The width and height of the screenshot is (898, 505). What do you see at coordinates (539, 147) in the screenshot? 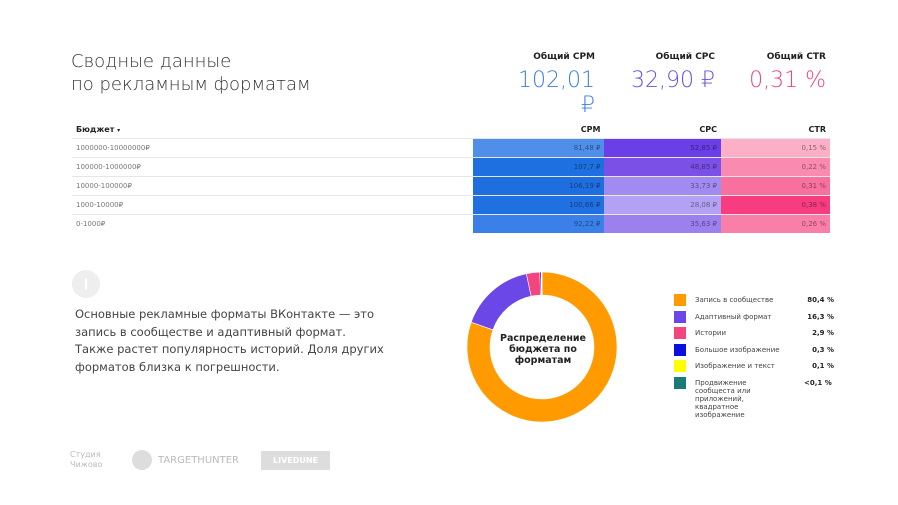
I see `cpm-cell: 81,48 ₽` at bounding box center [539, 147].